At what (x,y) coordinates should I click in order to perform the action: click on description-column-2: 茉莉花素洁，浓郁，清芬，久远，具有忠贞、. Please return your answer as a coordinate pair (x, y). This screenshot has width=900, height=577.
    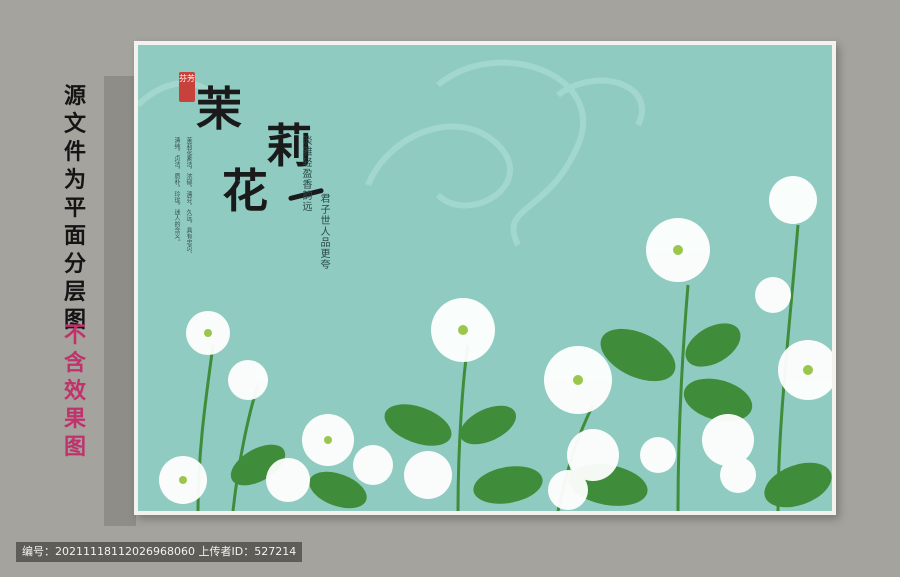
    Looking at the image, I should click on (188, 197).